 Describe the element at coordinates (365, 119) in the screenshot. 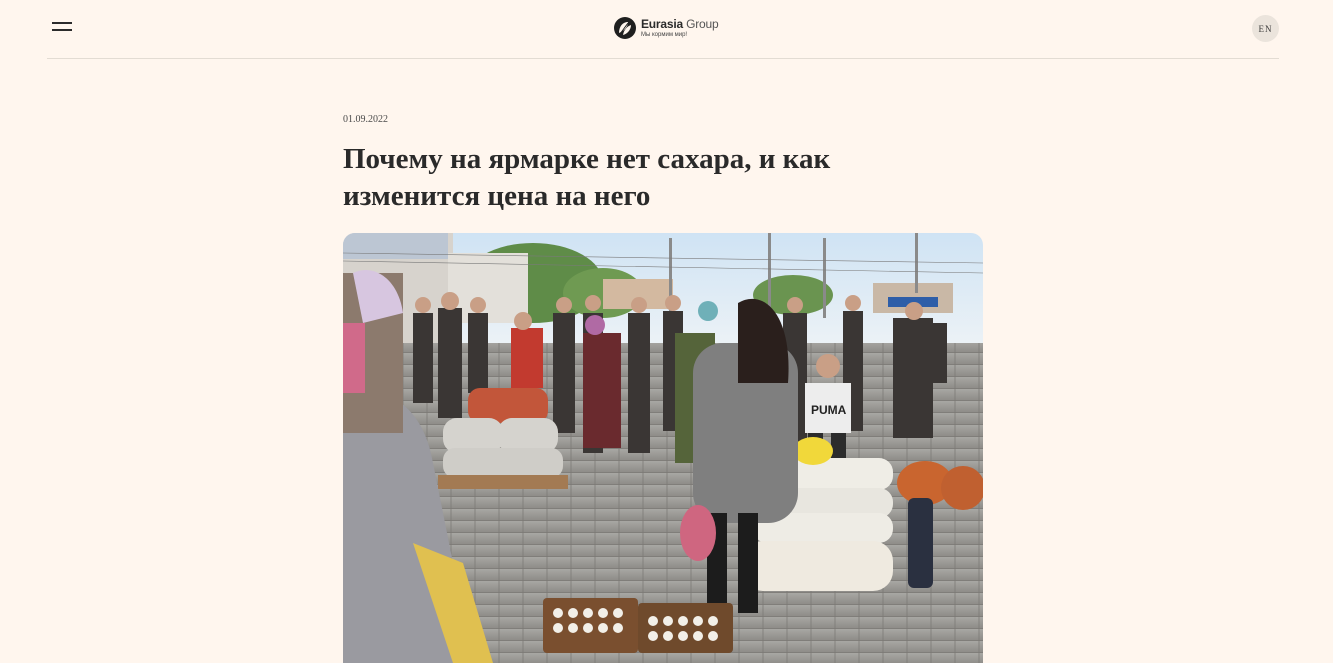

I see `article-date: 01.09.2022` at that location.